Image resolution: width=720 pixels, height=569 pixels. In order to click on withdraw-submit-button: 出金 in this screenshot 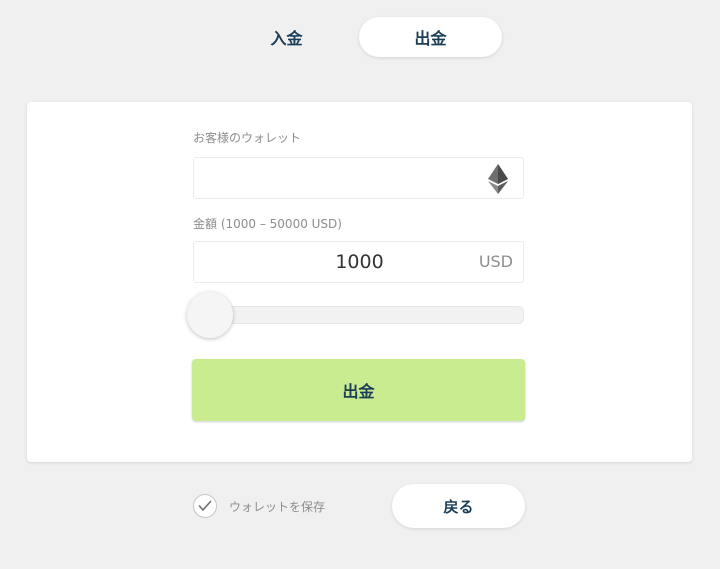, I will do `click(358, 390)`.